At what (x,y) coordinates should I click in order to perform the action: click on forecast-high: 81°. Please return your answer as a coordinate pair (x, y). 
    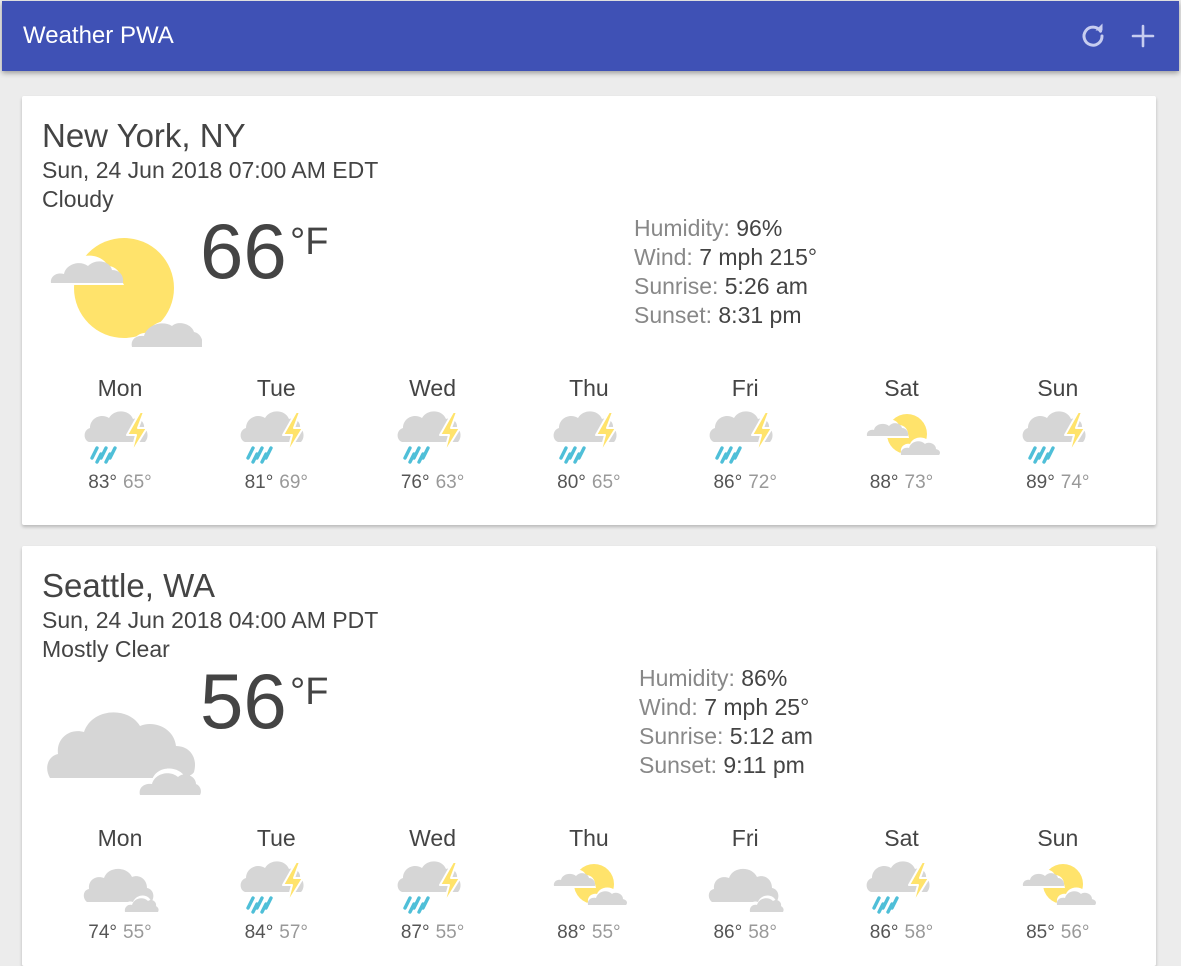
    Looking at the image, I should click on (259, 482).